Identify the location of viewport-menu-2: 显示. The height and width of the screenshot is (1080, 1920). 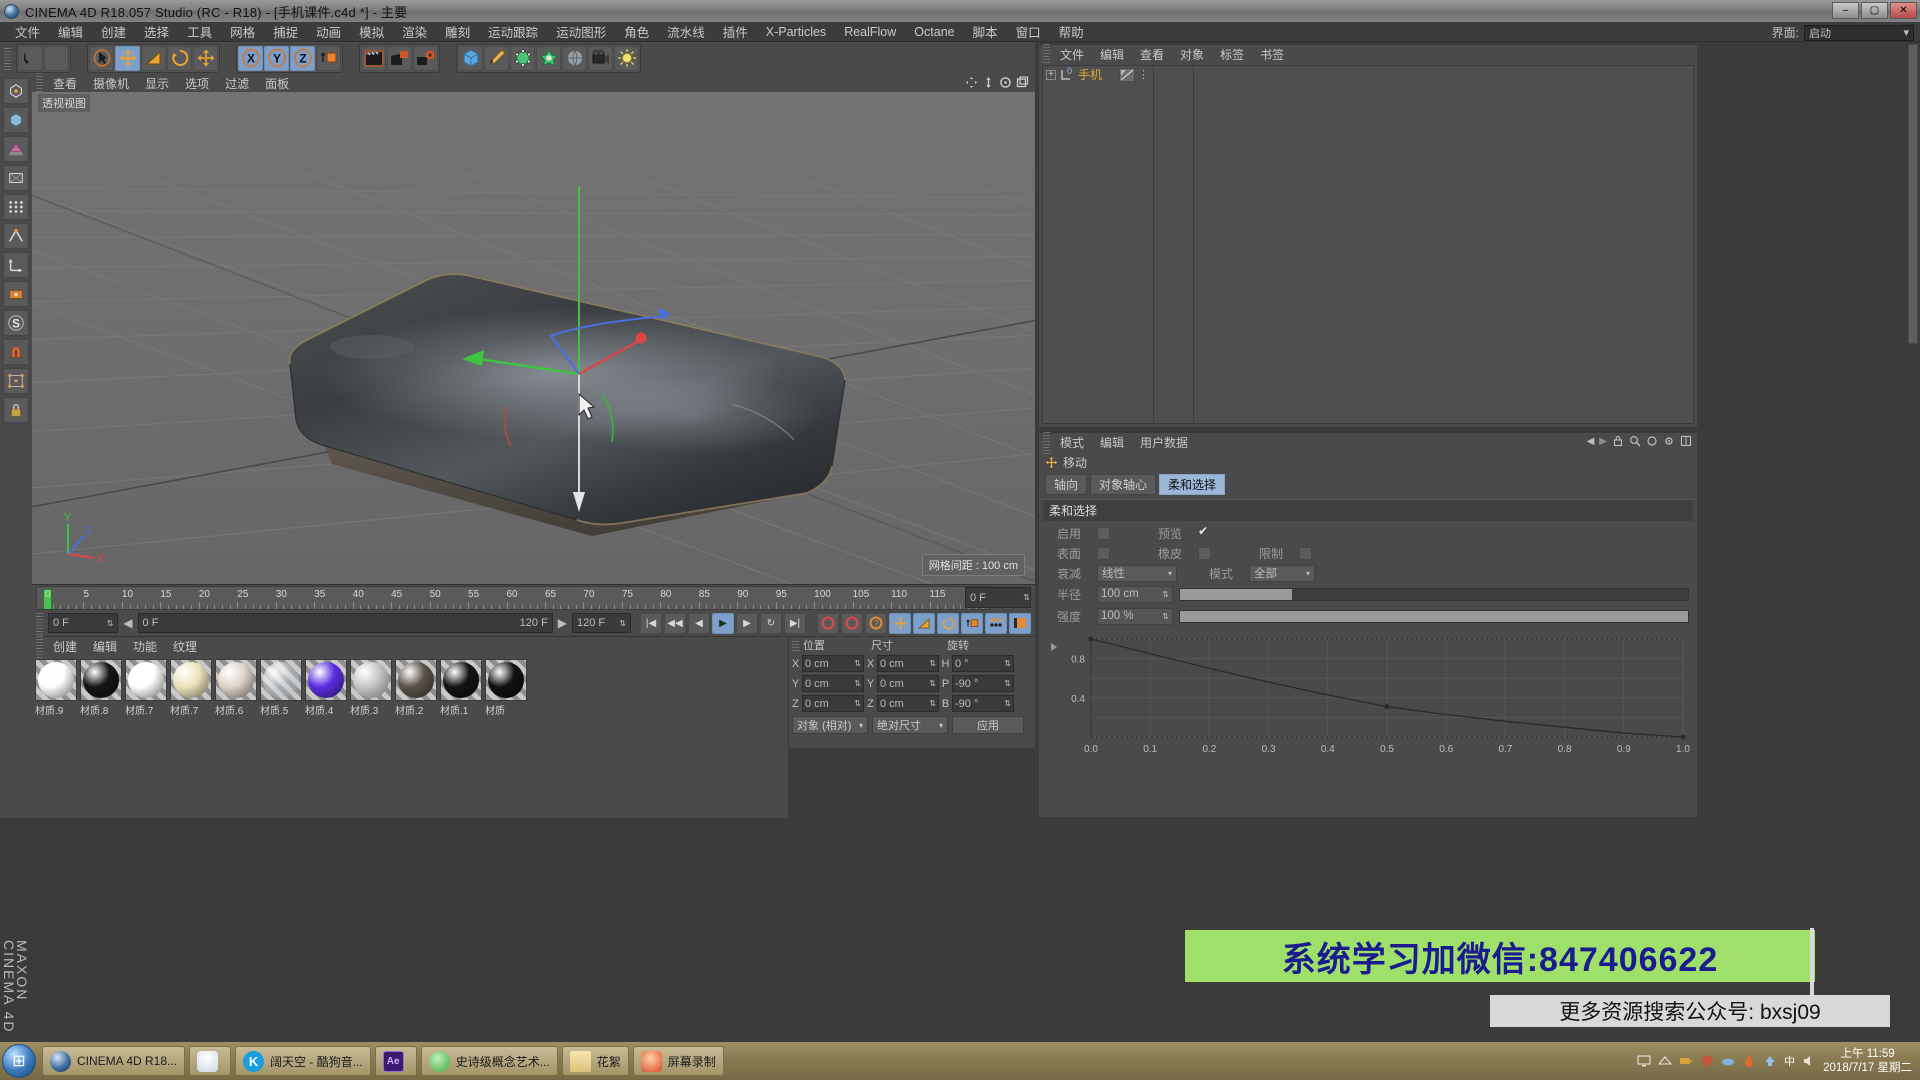
(157, 83).